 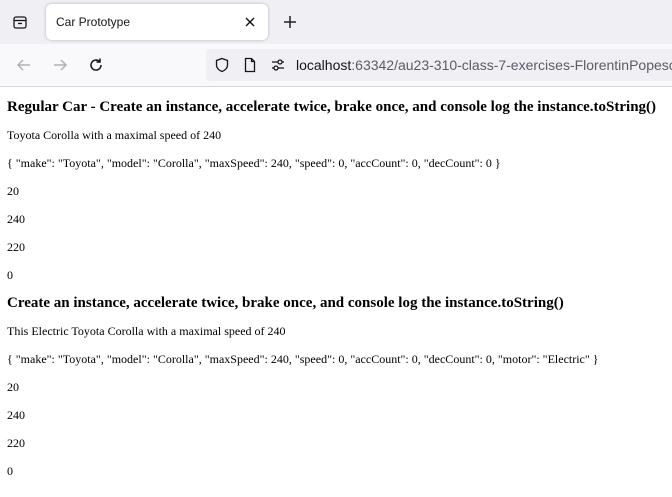 What do you see at coordinates (222, 65) in the screenshot?
I see `shield-icon` at bounding box center [222, 65].